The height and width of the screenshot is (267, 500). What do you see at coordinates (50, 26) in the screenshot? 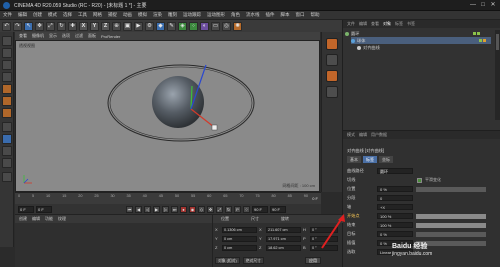
I see `scale-icon: ⤢` at bounding box center [50, 26].